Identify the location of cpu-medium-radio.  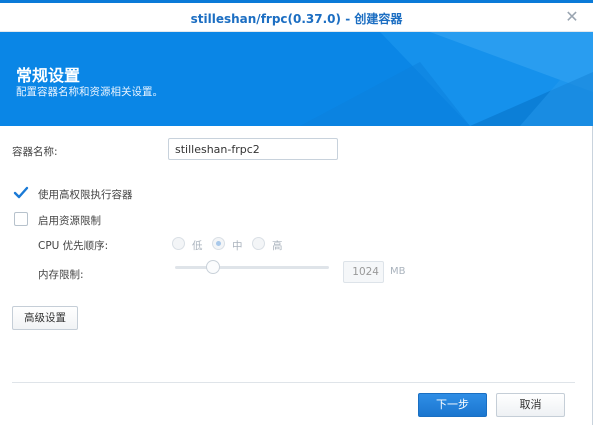
(218, 243).